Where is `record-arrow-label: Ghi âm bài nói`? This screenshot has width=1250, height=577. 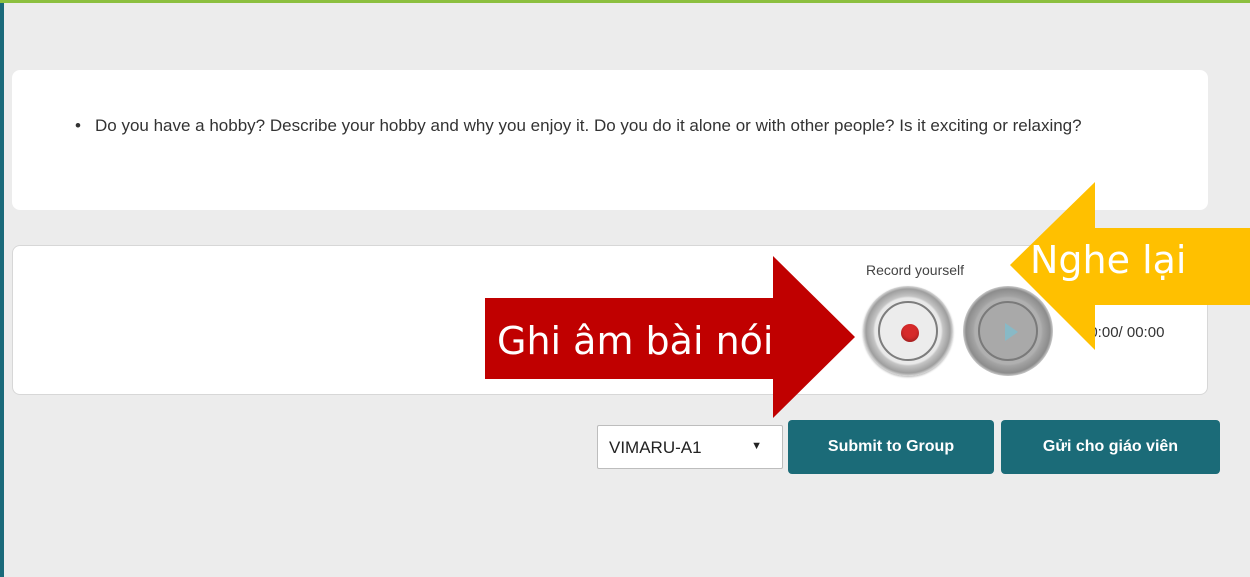
record-arrow-label: Ghi âm bài nói is located at coordinates (635, 341).